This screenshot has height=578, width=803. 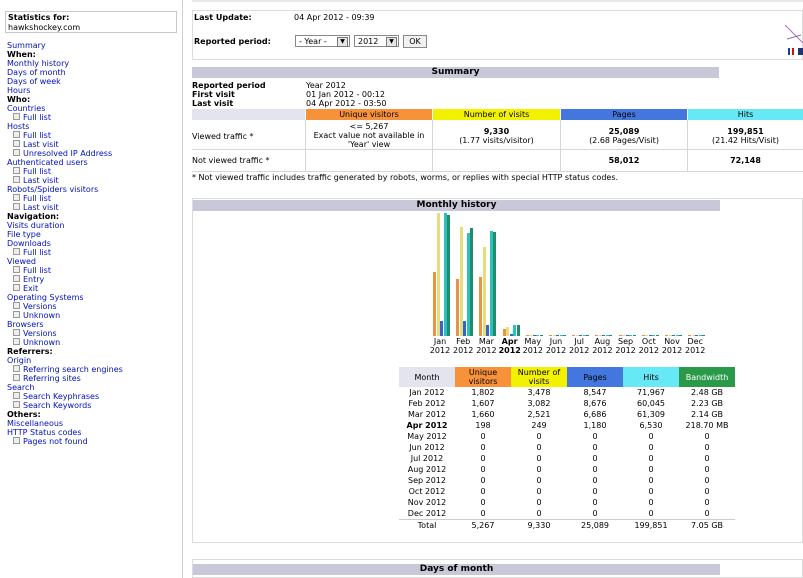 What do you see at coordinates (95, 423) in the screenshot?
I see `nav-item-miscellaneous: Miscellaneous` at bounding box center [95, 423].